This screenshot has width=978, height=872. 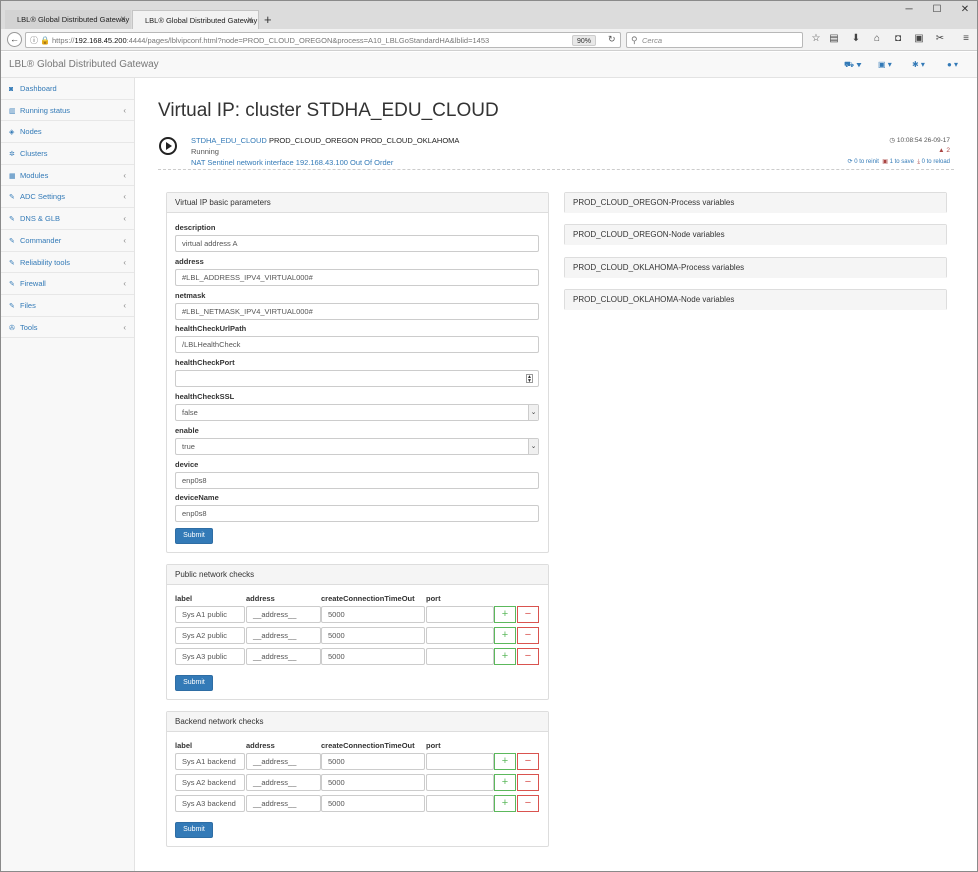 I want to click on browser-tab-active: LBL® Global Distributed Gateway ×, so click(x=195, y=19).